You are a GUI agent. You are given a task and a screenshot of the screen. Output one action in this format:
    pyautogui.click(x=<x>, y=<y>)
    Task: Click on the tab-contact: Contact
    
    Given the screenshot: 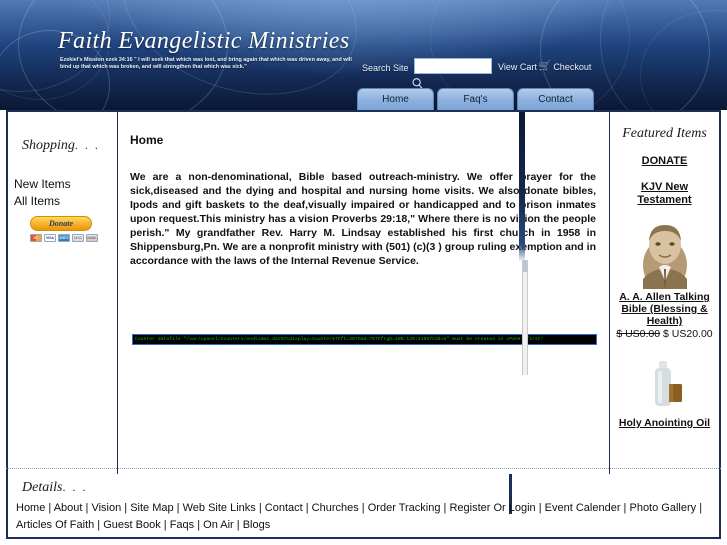 What is the action you would take?
    pyautogui.click(x=555, y=99)
    